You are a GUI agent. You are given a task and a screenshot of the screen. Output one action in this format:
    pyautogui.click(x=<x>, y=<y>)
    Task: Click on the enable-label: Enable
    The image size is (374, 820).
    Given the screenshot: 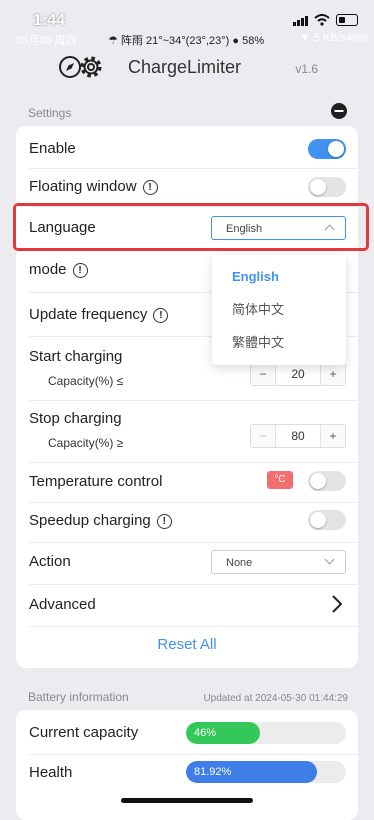 What is the action you would take?
    pyautogui.click(x=52, y=148)
    